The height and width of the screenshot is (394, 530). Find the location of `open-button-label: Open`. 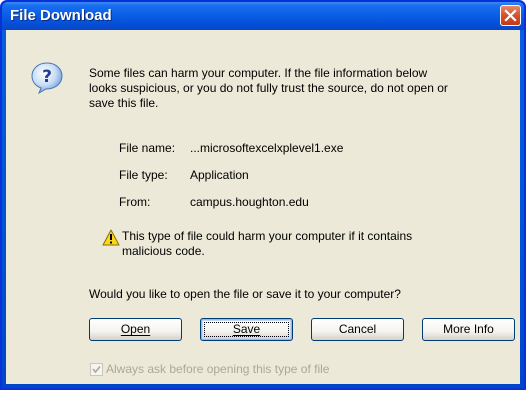

open-button-label: Open is located at coordinates (135, 329).